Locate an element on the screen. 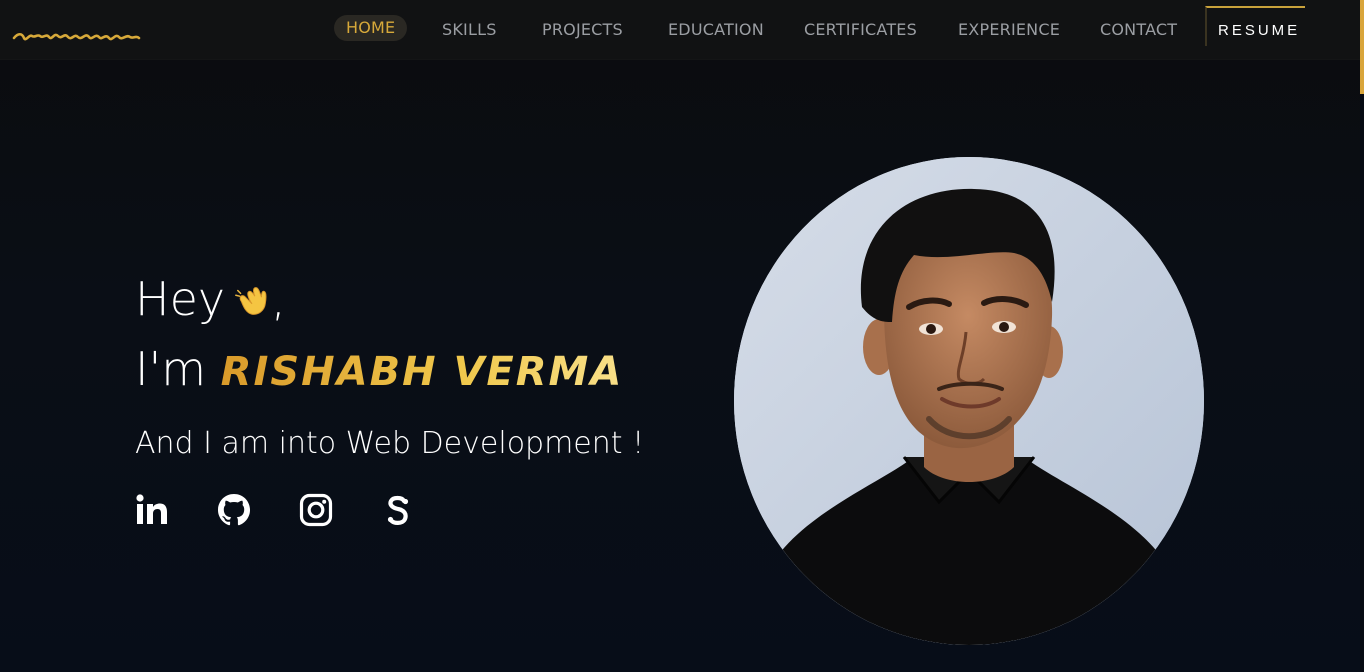  linkedin-icon is located at coordinates (152, 510).